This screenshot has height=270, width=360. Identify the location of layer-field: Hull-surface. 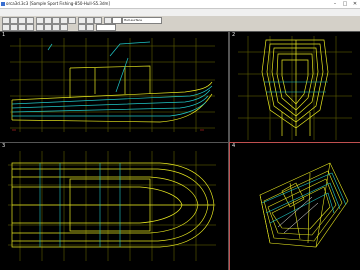
(142, 20).